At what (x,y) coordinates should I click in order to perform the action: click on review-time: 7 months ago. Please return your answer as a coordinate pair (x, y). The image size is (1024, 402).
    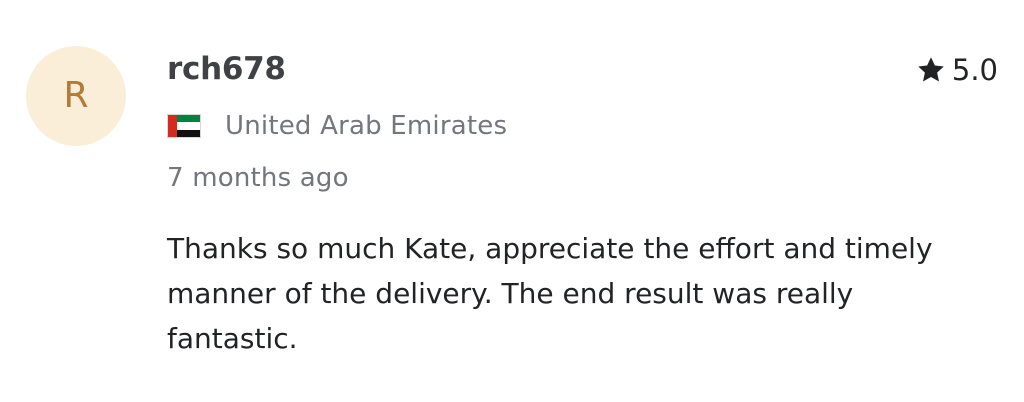
    Looking at the image, I should click on (258, 178).